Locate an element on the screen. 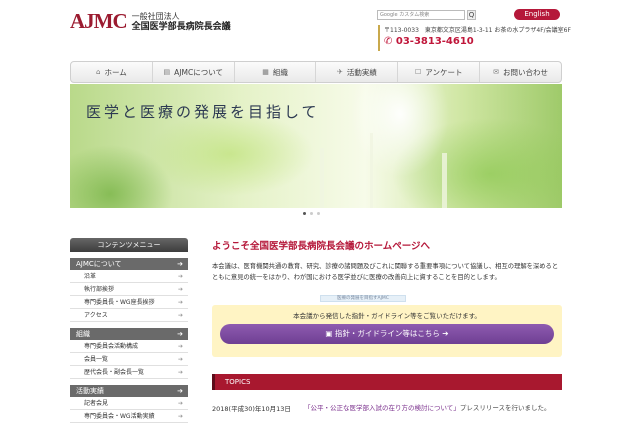 The width and height of the screenshot is (640, 426). nav-organization: ▦ 組織 is located at coordinates (276, 72).